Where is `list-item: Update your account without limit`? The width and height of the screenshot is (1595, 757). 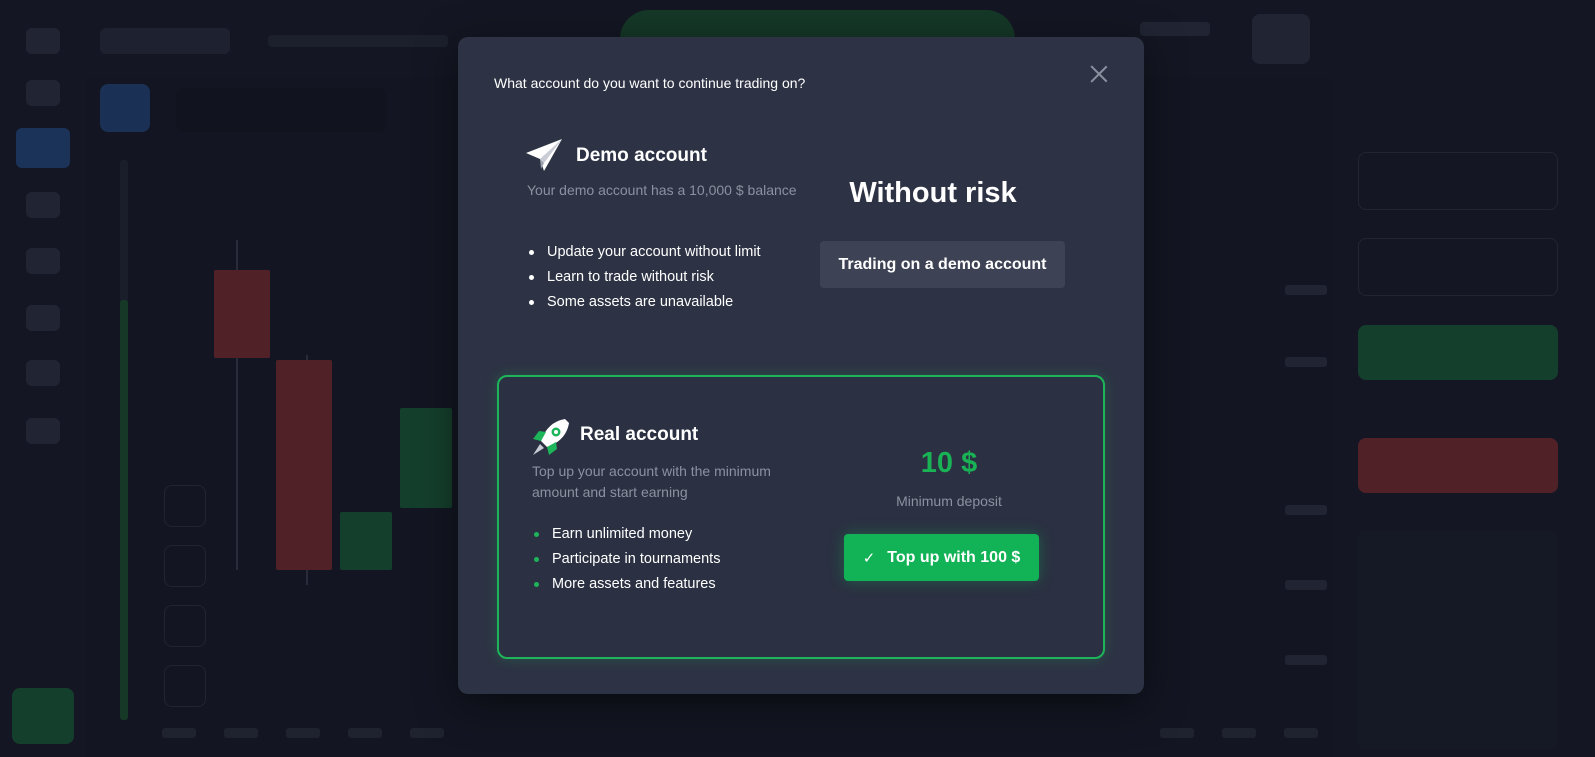
list-item: Update your account without limit is located at coordinates (644, 252).